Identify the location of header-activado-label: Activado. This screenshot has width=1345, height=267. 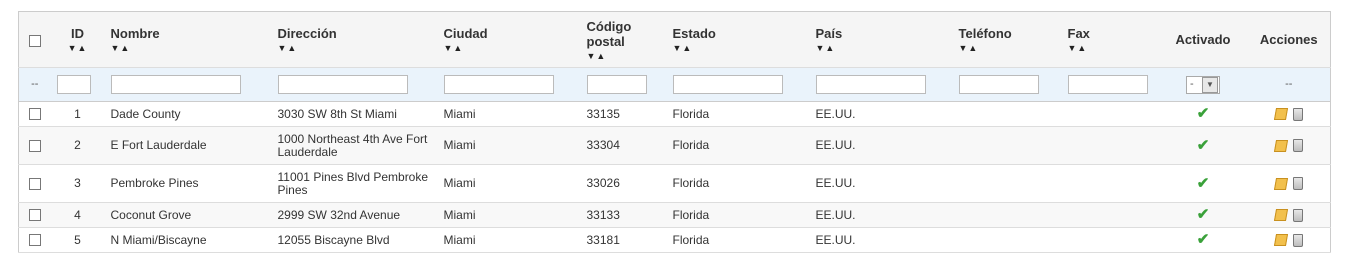
(1203, 39).